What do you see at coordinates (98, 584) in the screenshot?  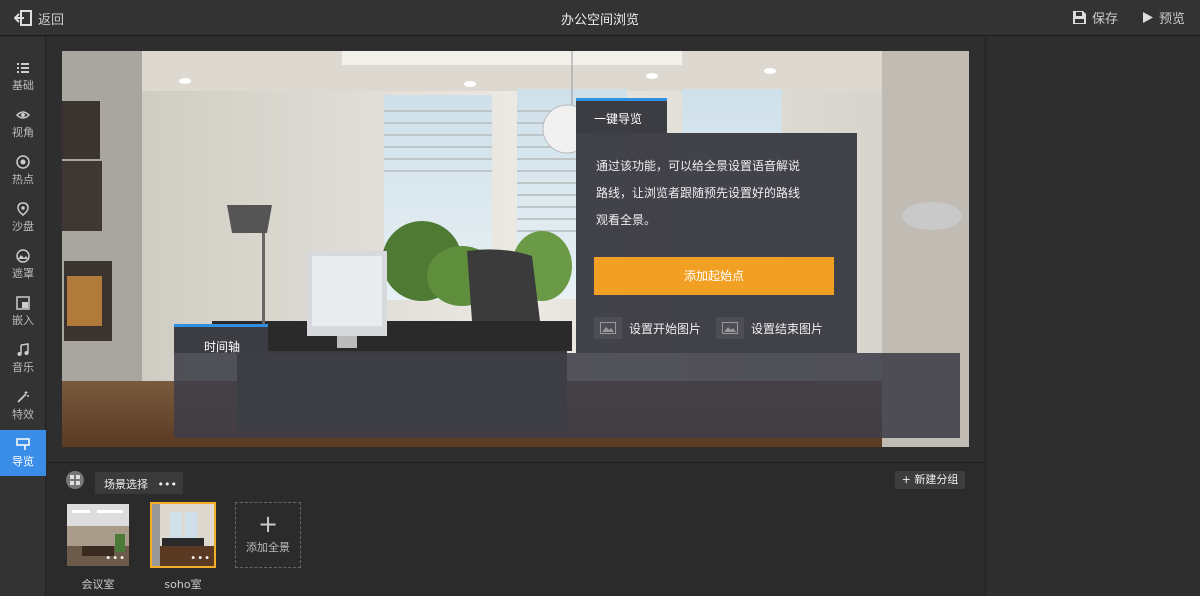 I see `scene-label: 会议室` at bounding box center [98, 584].